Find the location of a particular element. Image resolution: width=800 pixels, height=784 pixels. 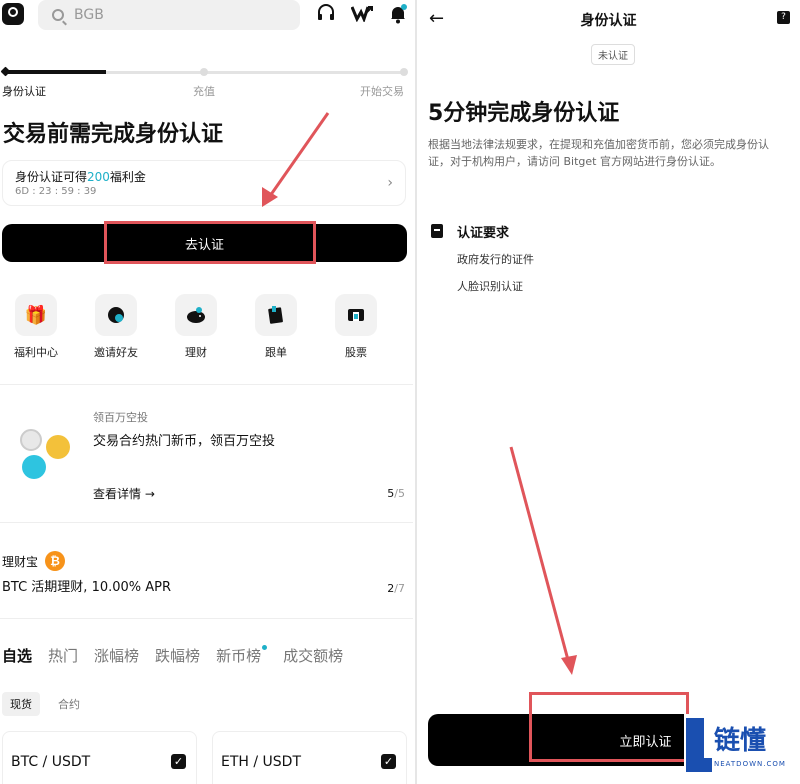

stock-icon is located at coordinates (356, 315).